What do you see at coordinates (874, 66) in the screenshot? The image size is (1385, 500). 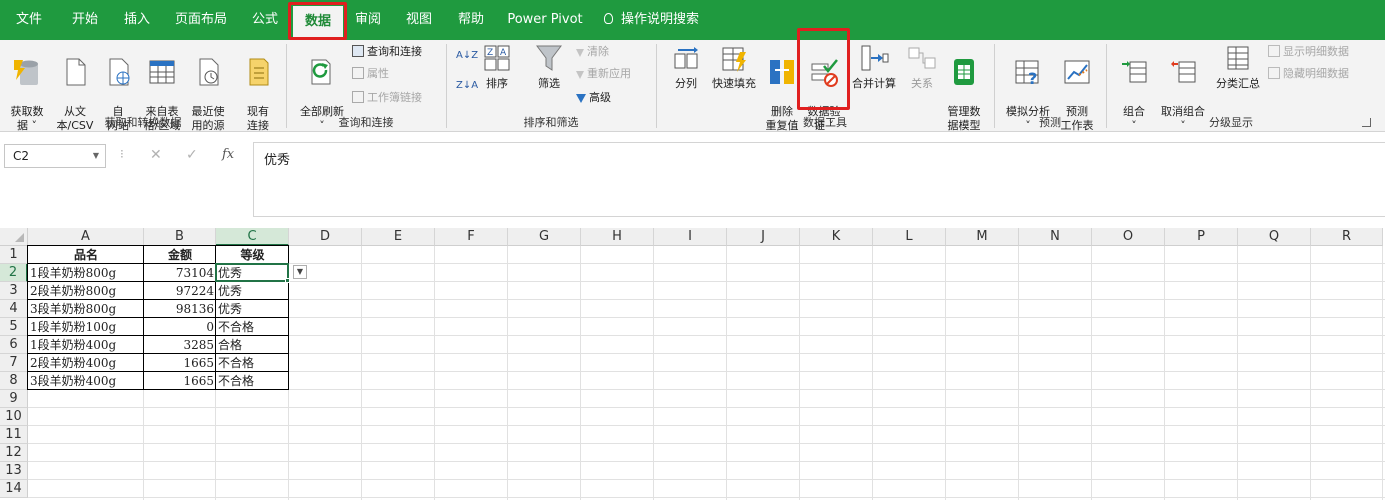 I see `consolidate-button: 合并计算` at bounding box center [874, 66].